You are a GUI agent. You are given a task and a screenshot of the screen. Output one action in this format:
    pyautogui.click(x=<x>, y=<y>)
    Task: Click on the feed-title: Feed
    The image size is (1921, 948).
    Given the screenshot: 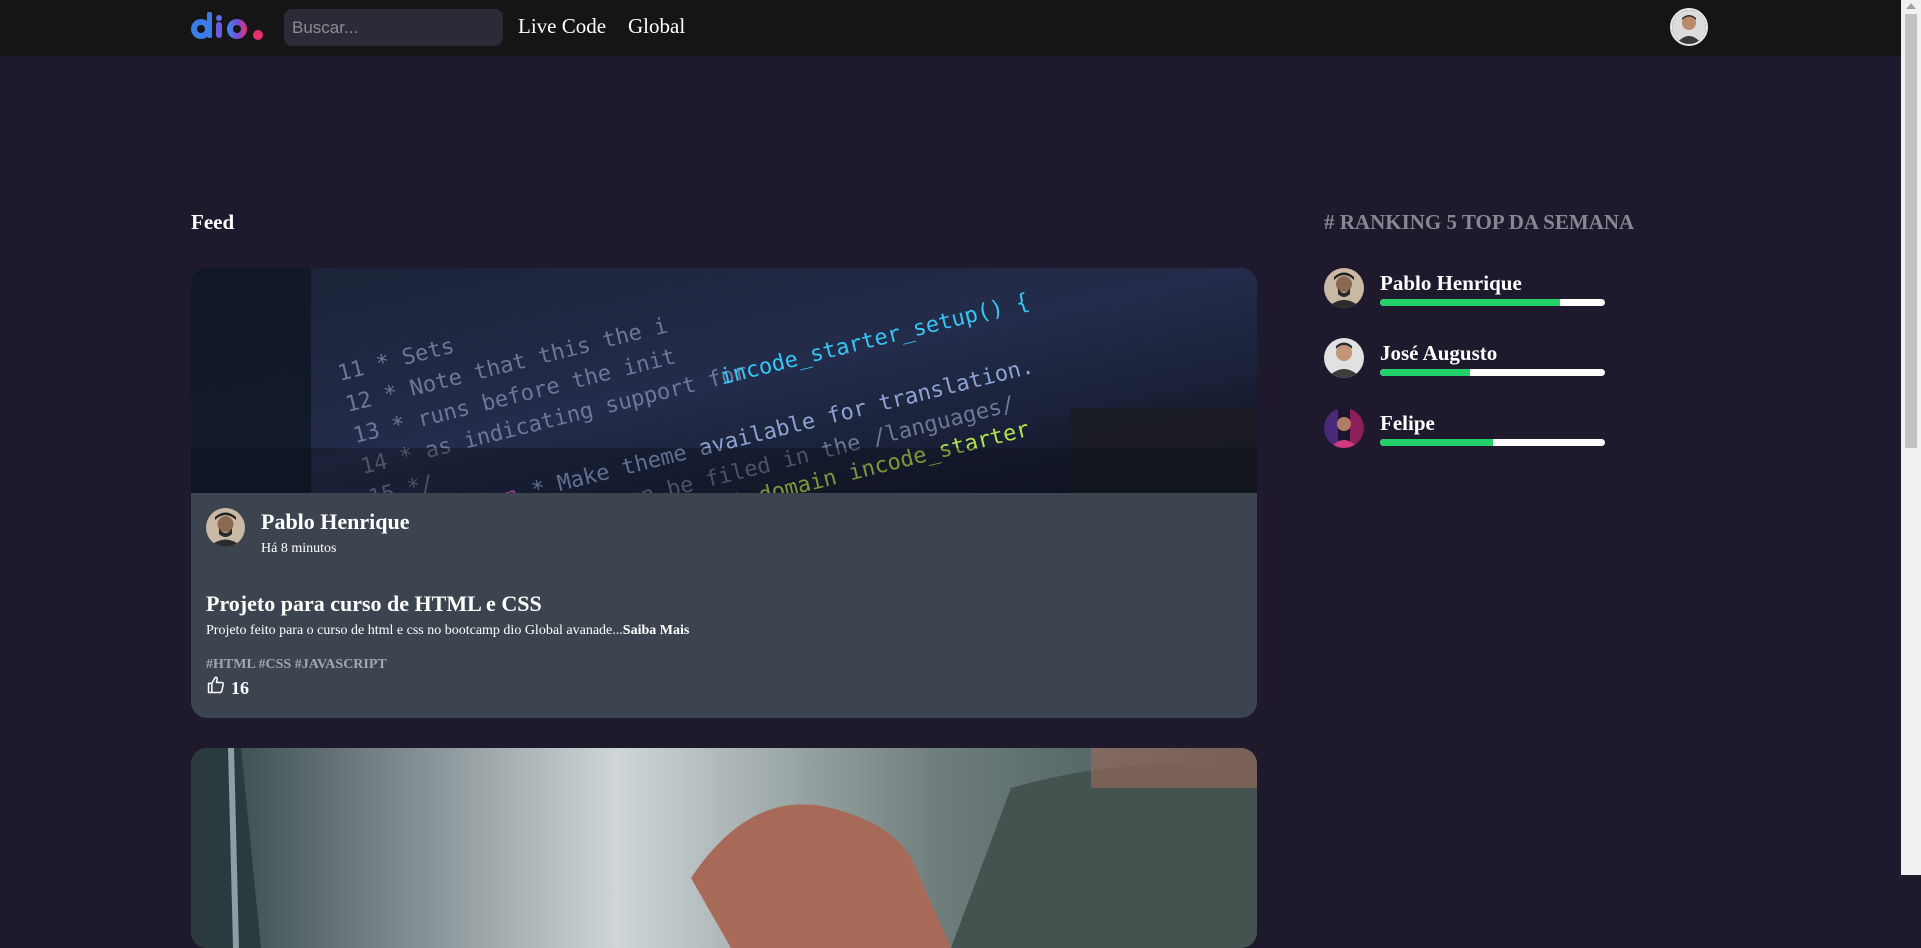 What is the action you would take?
    pyautogui.click(x=213, y=222)
    